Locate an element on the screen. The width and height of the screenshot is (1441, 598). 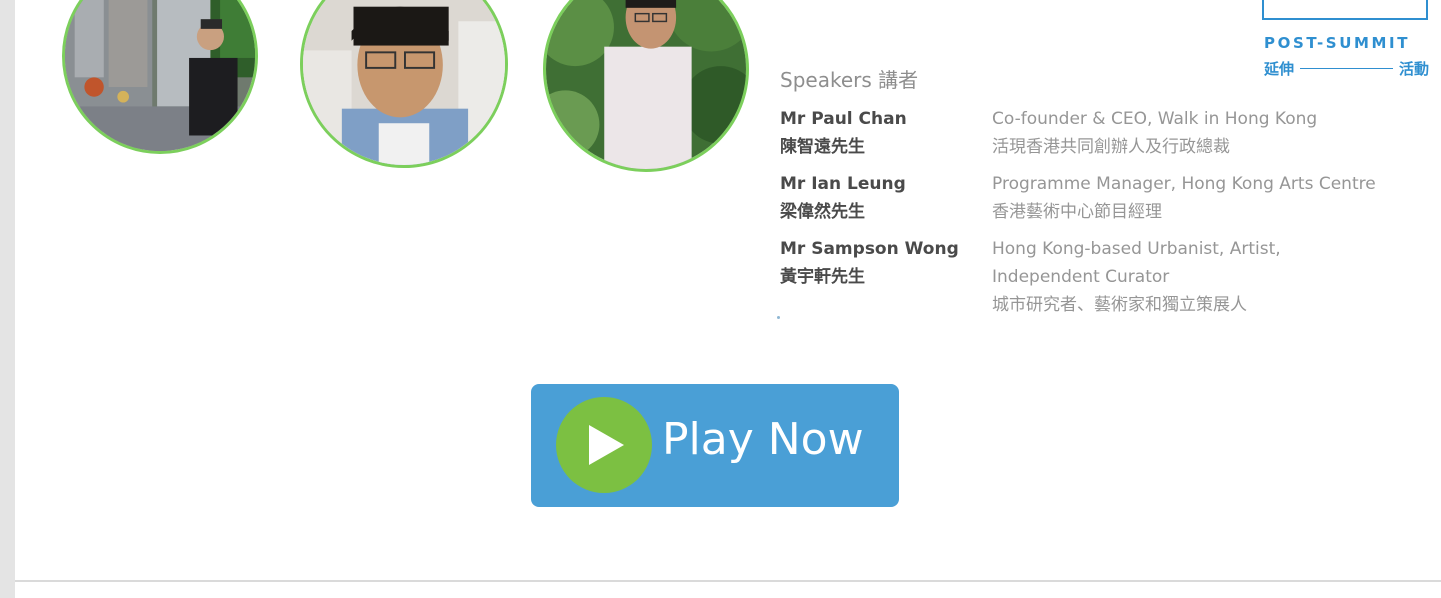
post-summit-logo-frame is located at coordinates (1345, 10).